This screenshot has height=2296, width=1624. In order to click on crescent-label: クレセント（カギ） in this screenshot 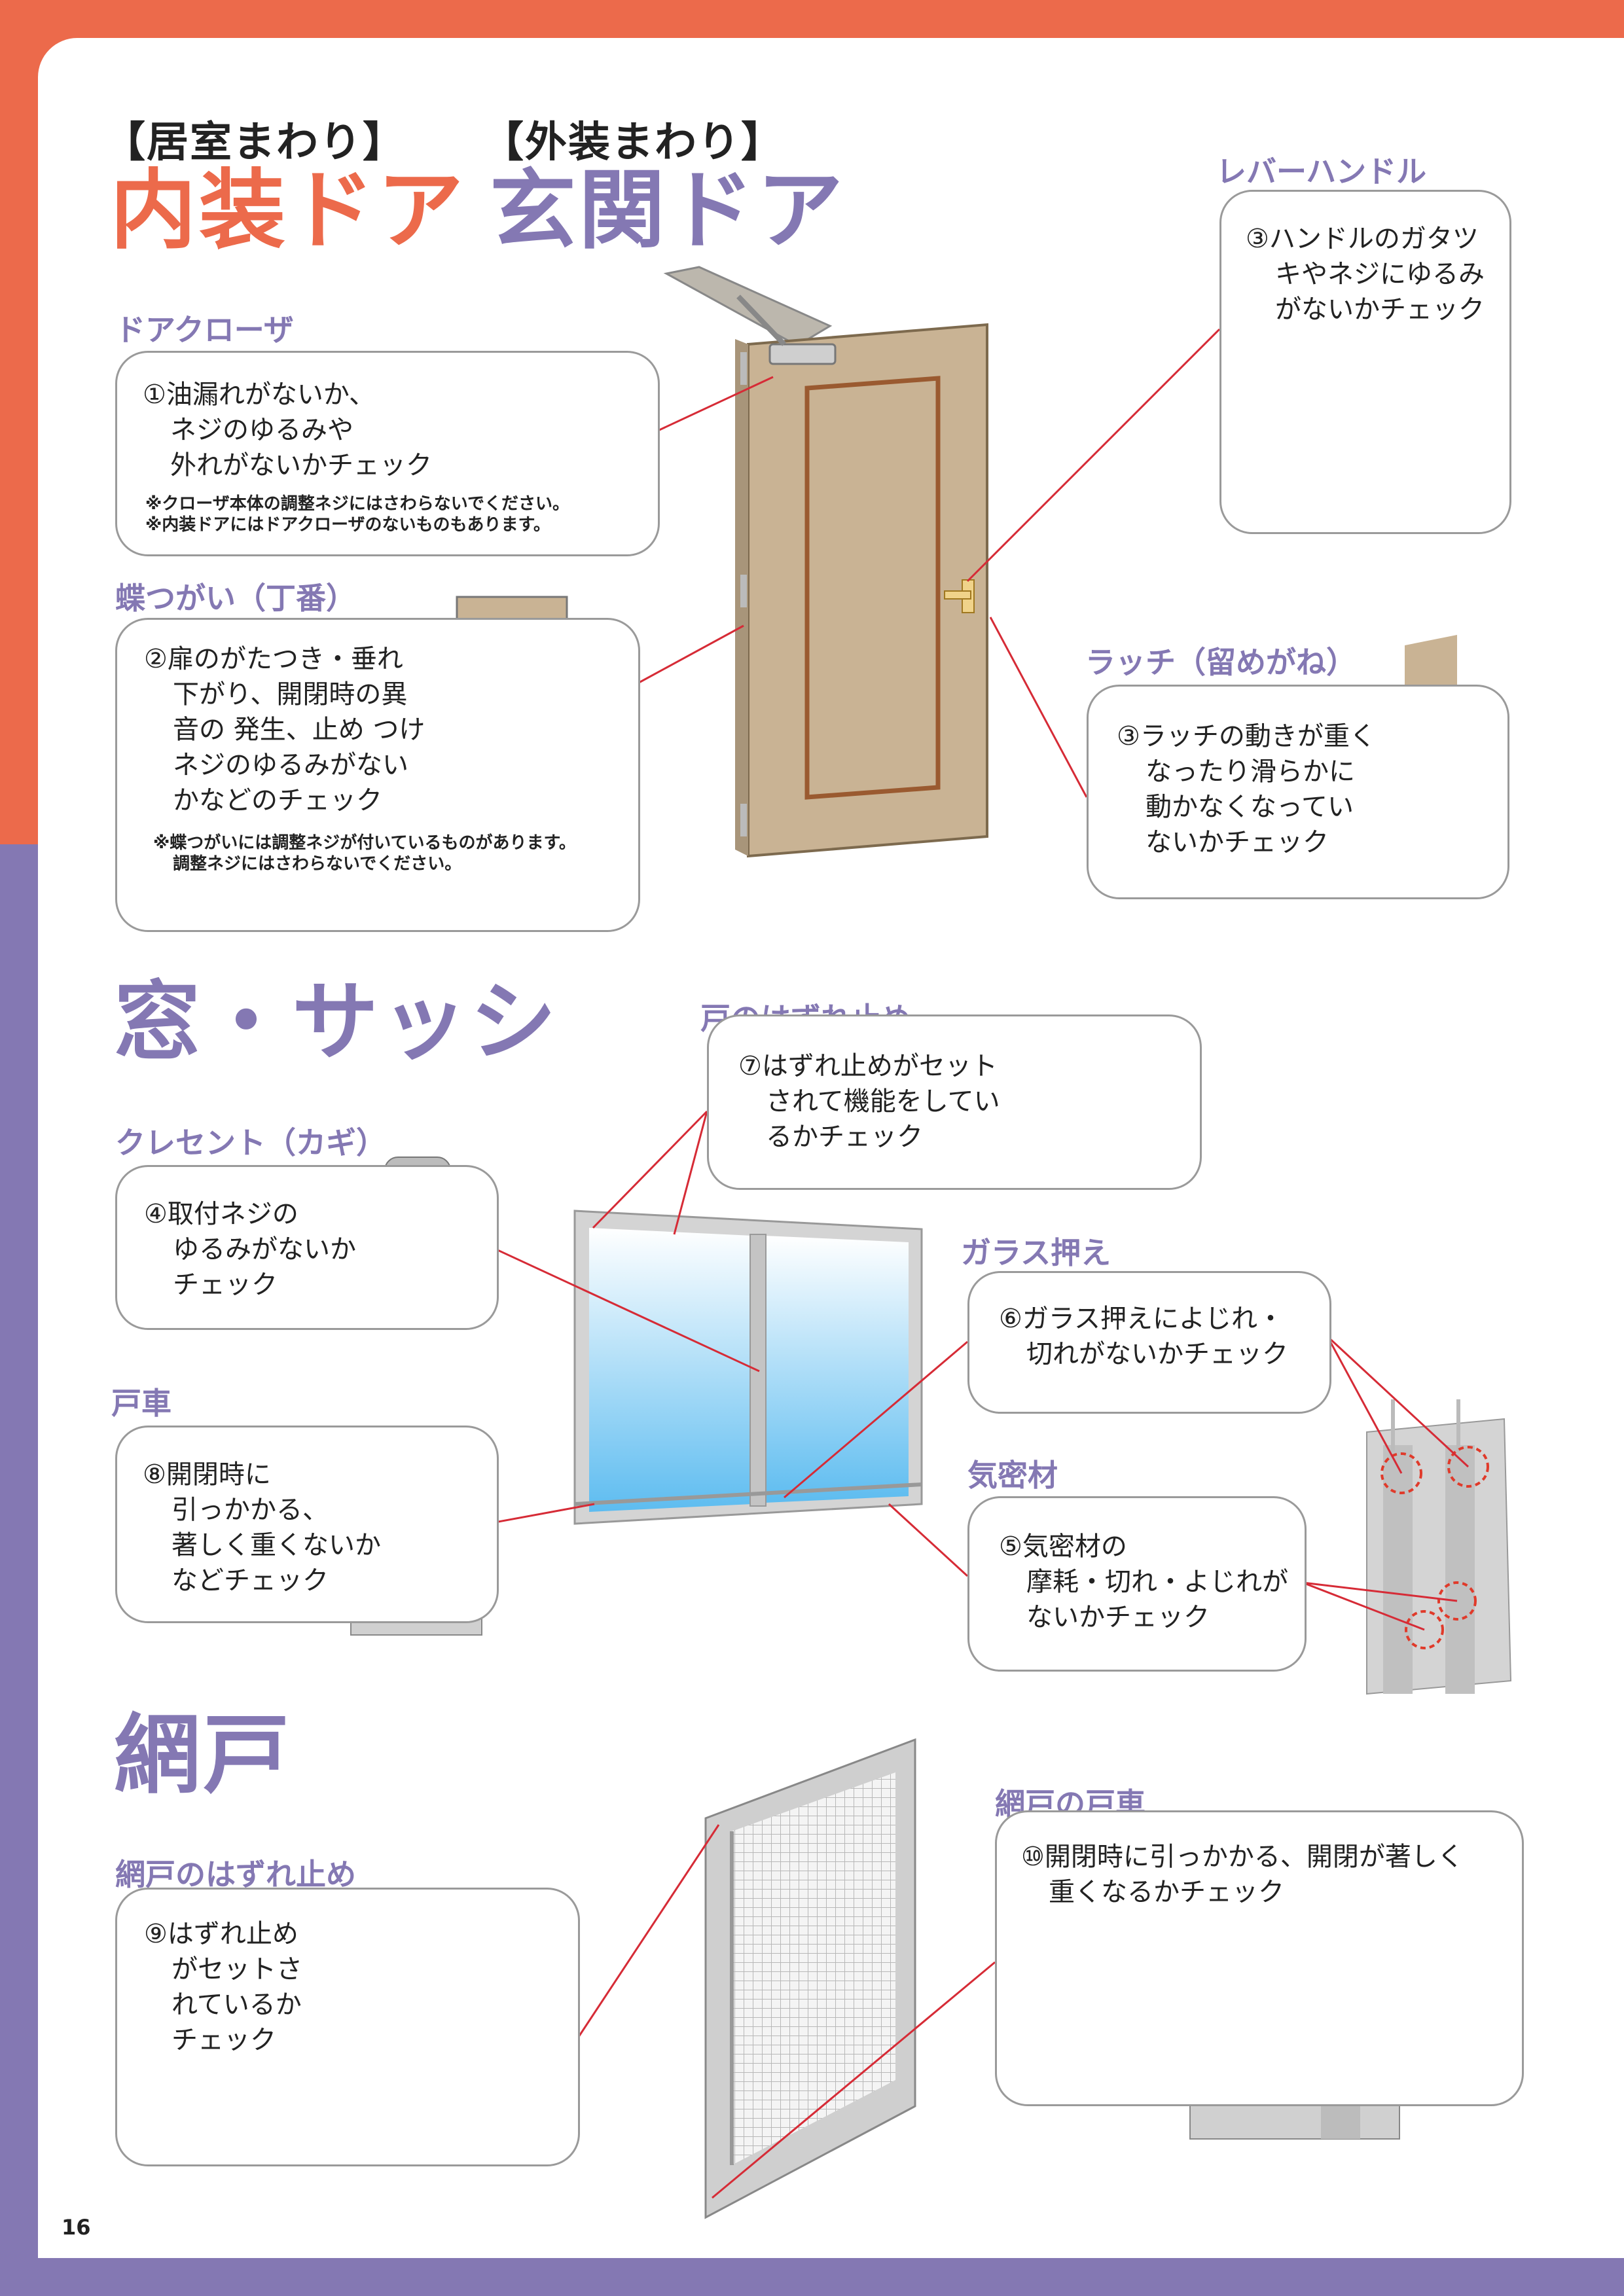, I will do `click(251, 1142)`.